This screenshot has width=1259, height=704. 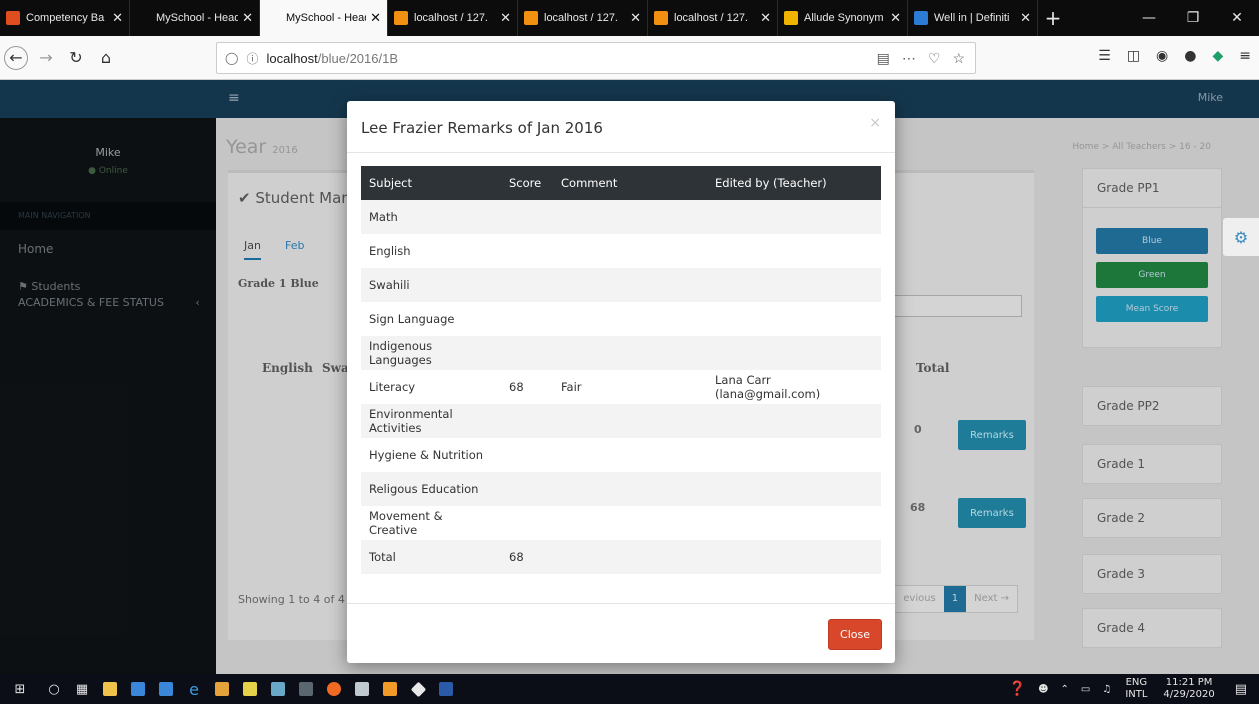 What do you see at coordinates (1190, 56) in the screenshot?
I see `extension-icon: ●` at bounding box center [1190, 56].